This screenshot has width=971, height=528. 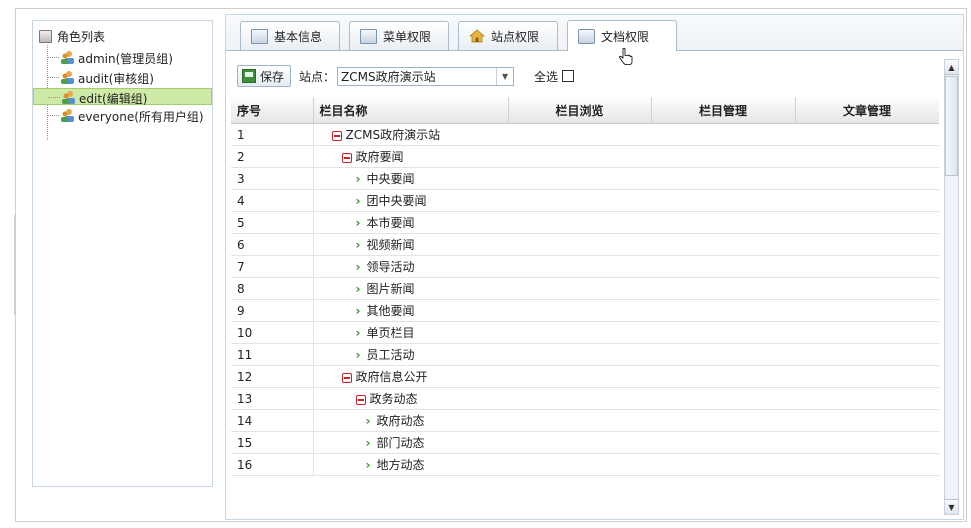 What do you see at coordinates (568, 76) in the screenshot?
I see `select-all-checkbox` at bounding box center [568, 76].